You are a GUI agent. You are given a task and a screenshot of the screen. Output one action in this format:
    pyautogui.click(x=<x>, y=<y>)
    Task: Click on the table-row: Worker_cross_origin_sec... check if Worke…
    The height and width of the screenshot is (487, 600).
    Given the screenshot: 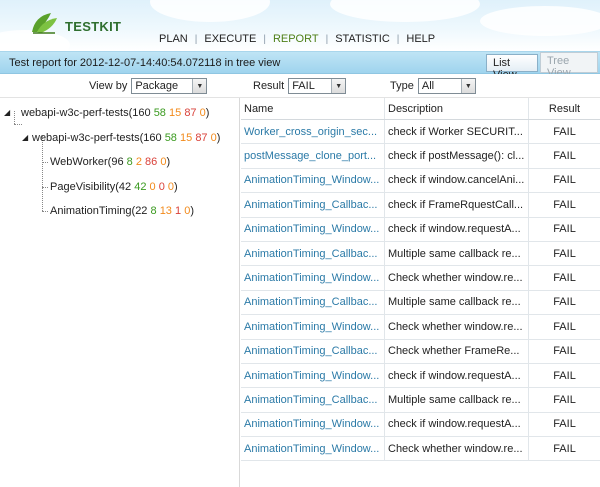 What is the action you would take?
    pyautogui.click(x=420, y=132)
    